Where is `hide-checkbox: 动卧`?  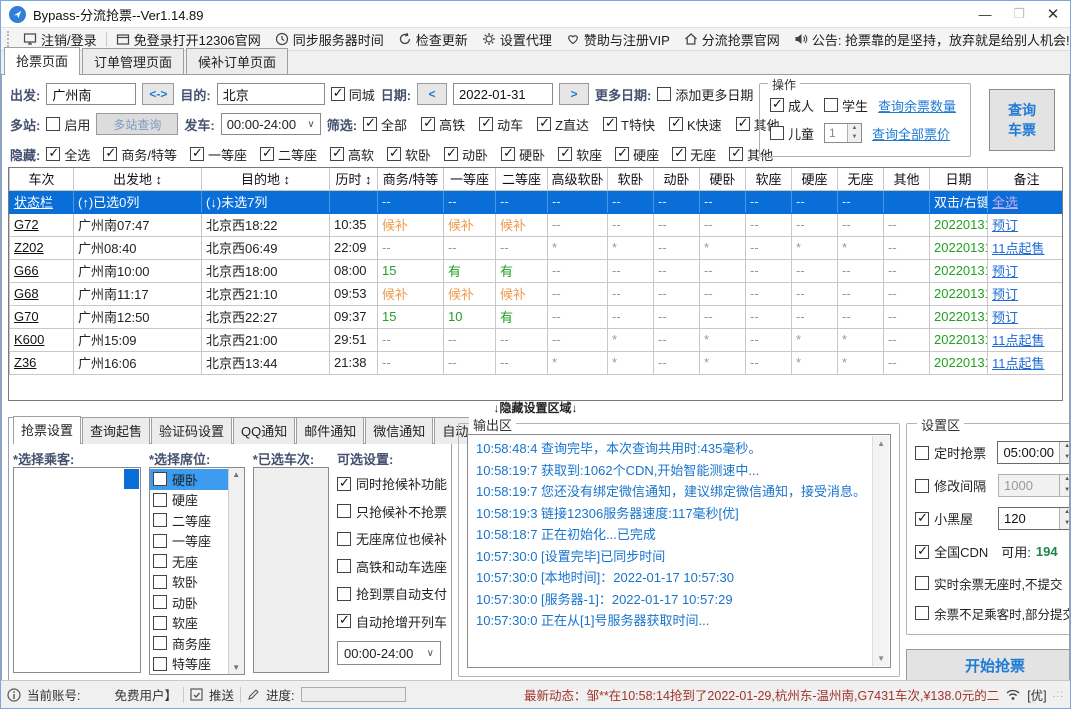 hide-checkbox: 动卧 is located at coordinates (466, 154).